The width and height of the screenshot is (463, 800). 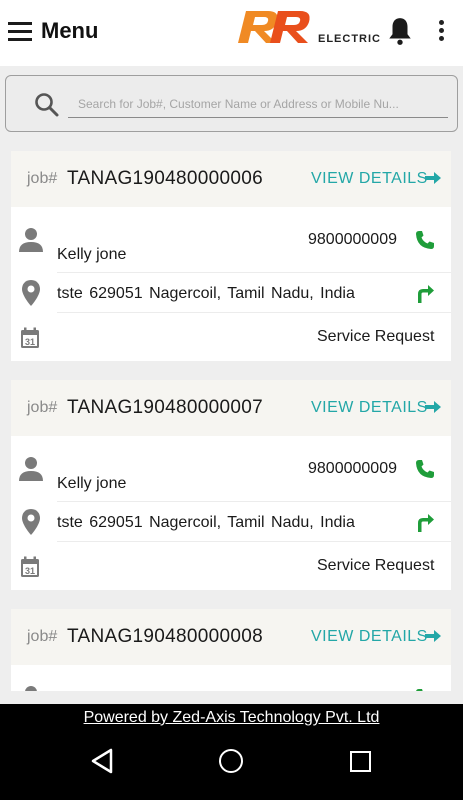 I want to click on notification-bell-icon, so click(x=400, y=31).